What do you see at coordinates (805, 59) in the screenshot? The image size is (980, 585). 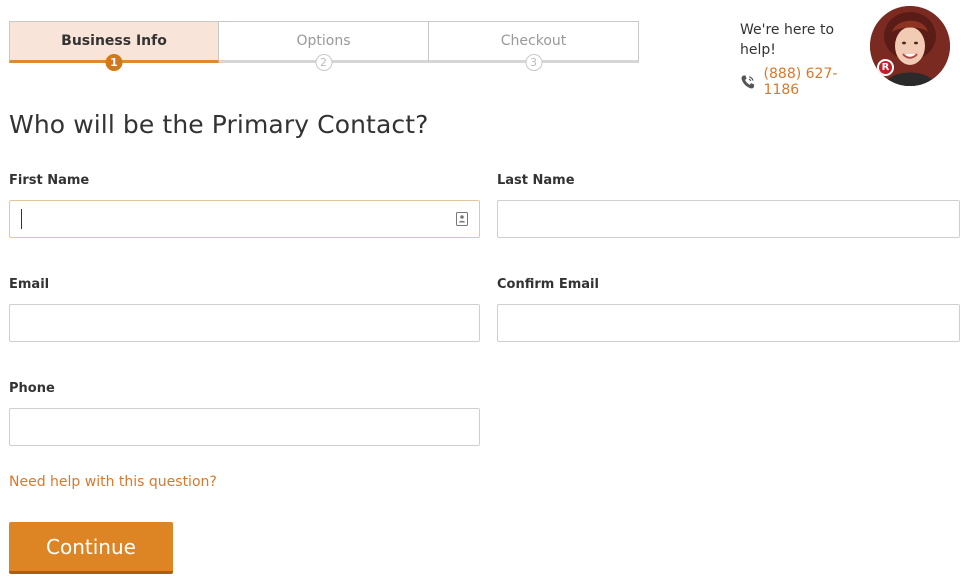 I see `help-contact: We're here to help! (888) 627-1186` at bounding box center [805, 59].